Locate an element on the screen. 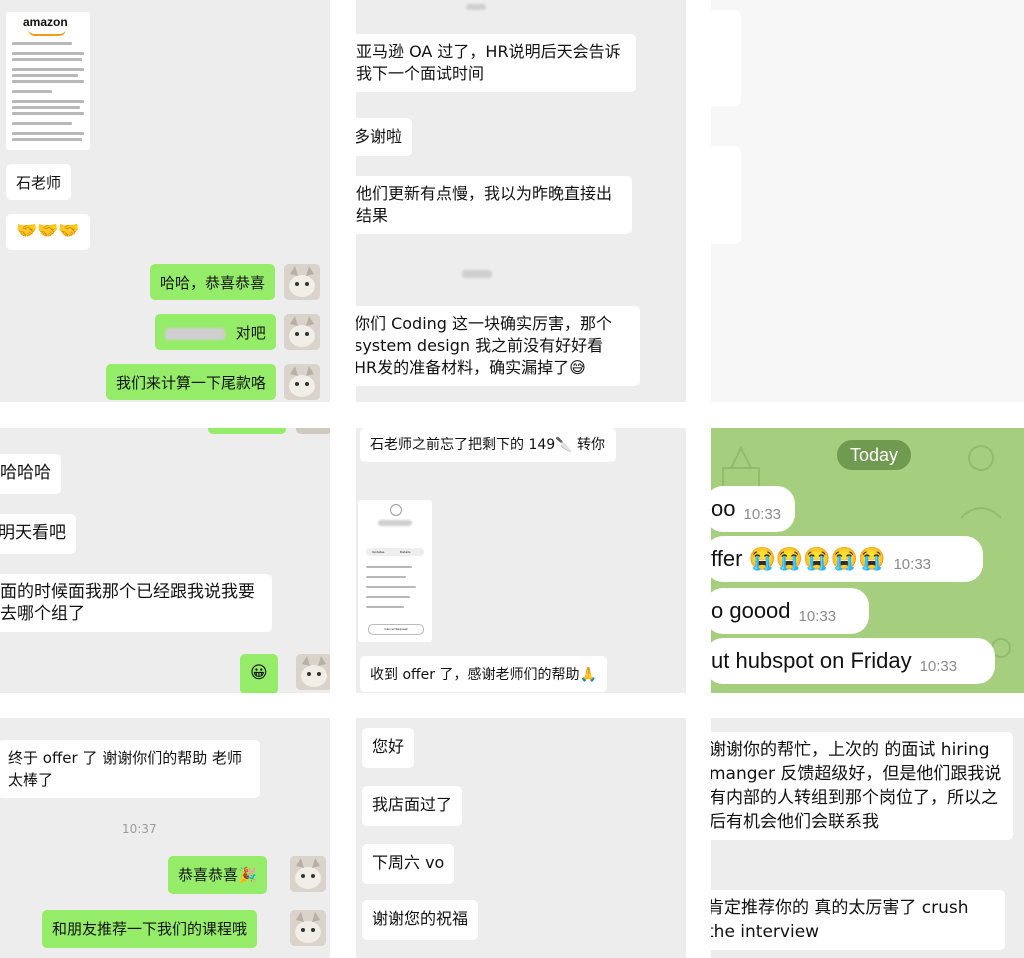 This screenshot has height=958, width=1024. message-text: oo is located at coordinates (723, 508).